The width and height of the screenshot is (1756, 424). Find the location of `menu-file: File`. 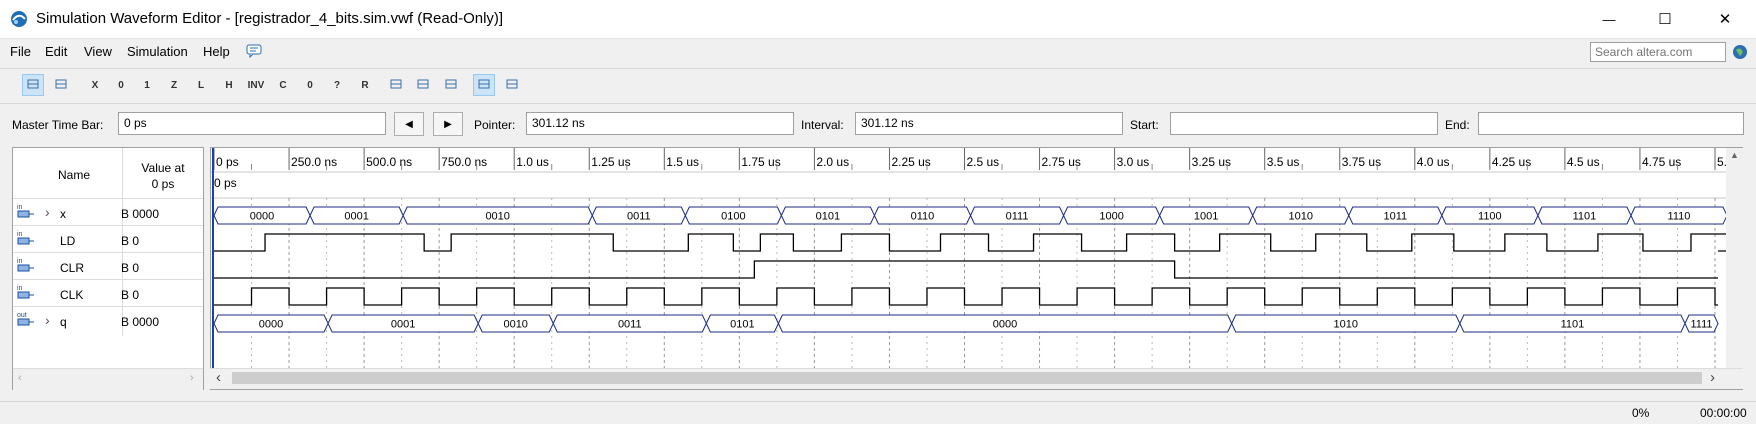

menu-file: File is located at coordinates (20, 51).